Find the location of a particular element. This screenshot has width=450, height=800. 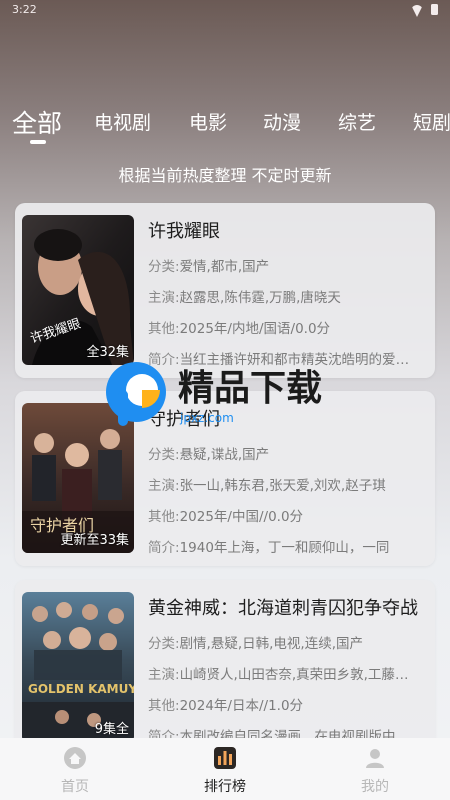

drama-cast: 主演:山崎贤人,山田杏奈,真荣田乡敦,工藤阿须加 is located at coordinates (284, 675).